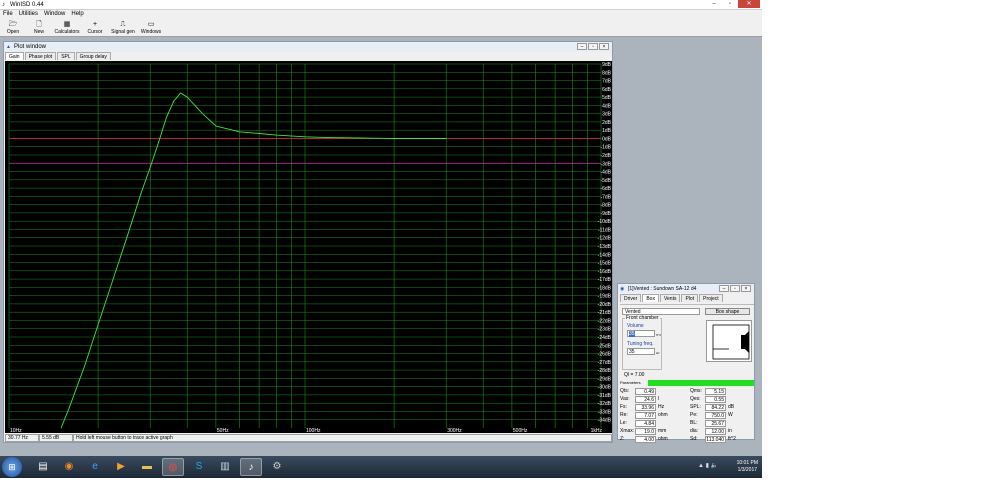 This screenshot has height=504, width=1000. Describe the element at coordinates (605, 330) in the screenshot. I see `y-tick-label: -23dB` at that location.